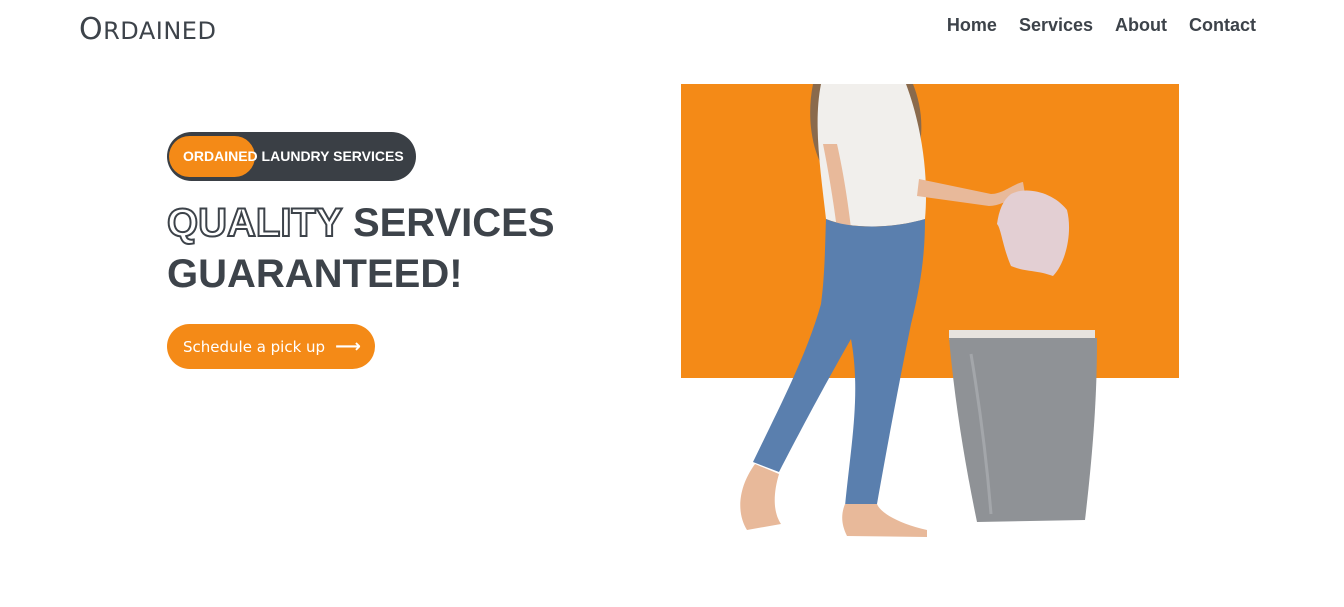 Image resolution: width=1344 pixels, height=607 pixels. I want to click on main-nav: Home Services About Contact, so click(1101, 25).